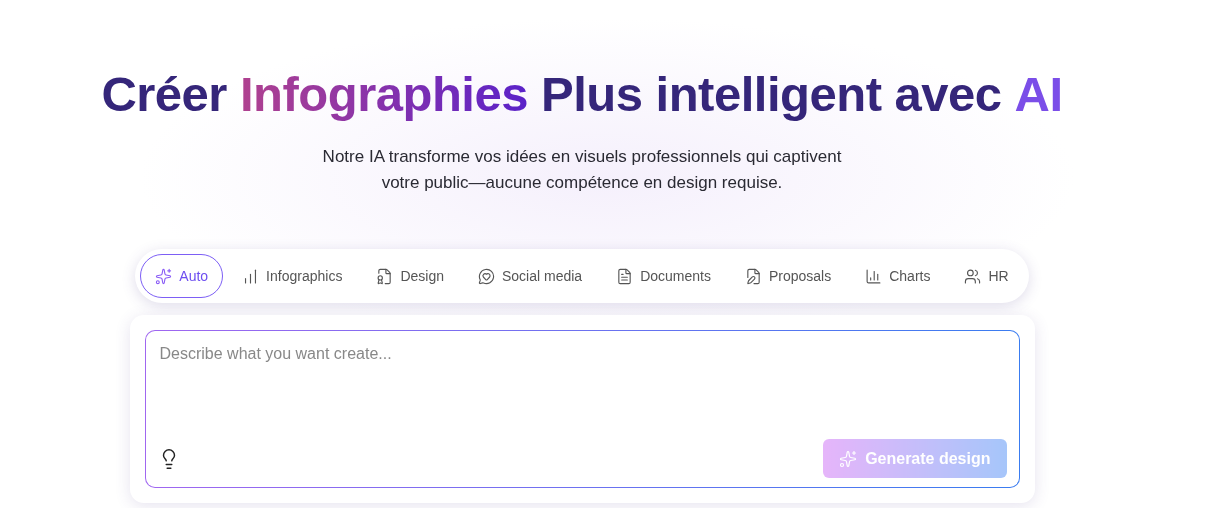  I want to click on category-tab: Auto, so click(182, 276).